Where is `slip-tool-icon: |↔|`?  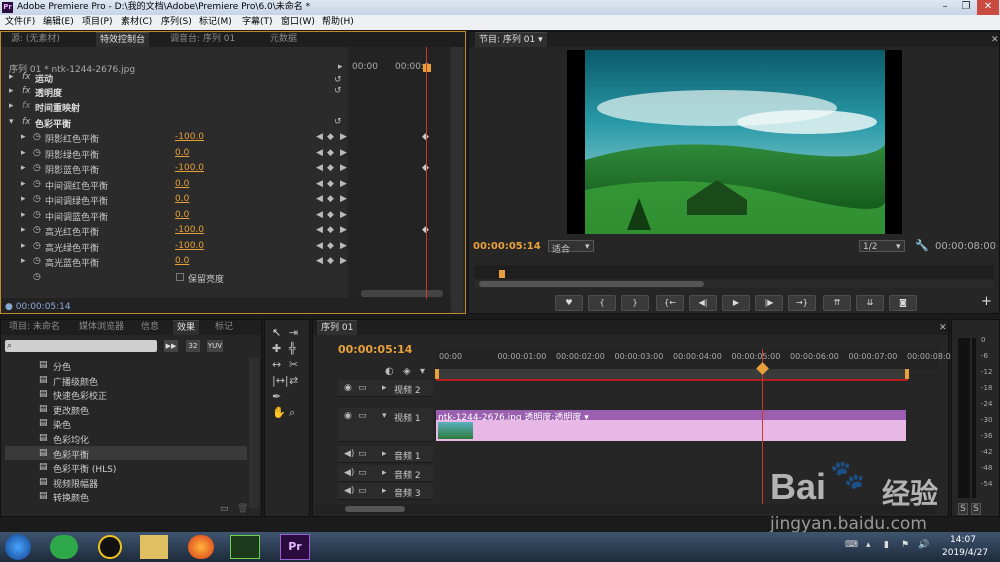
slip-tool-icon: |↔| is located at coordinates (280, 380).